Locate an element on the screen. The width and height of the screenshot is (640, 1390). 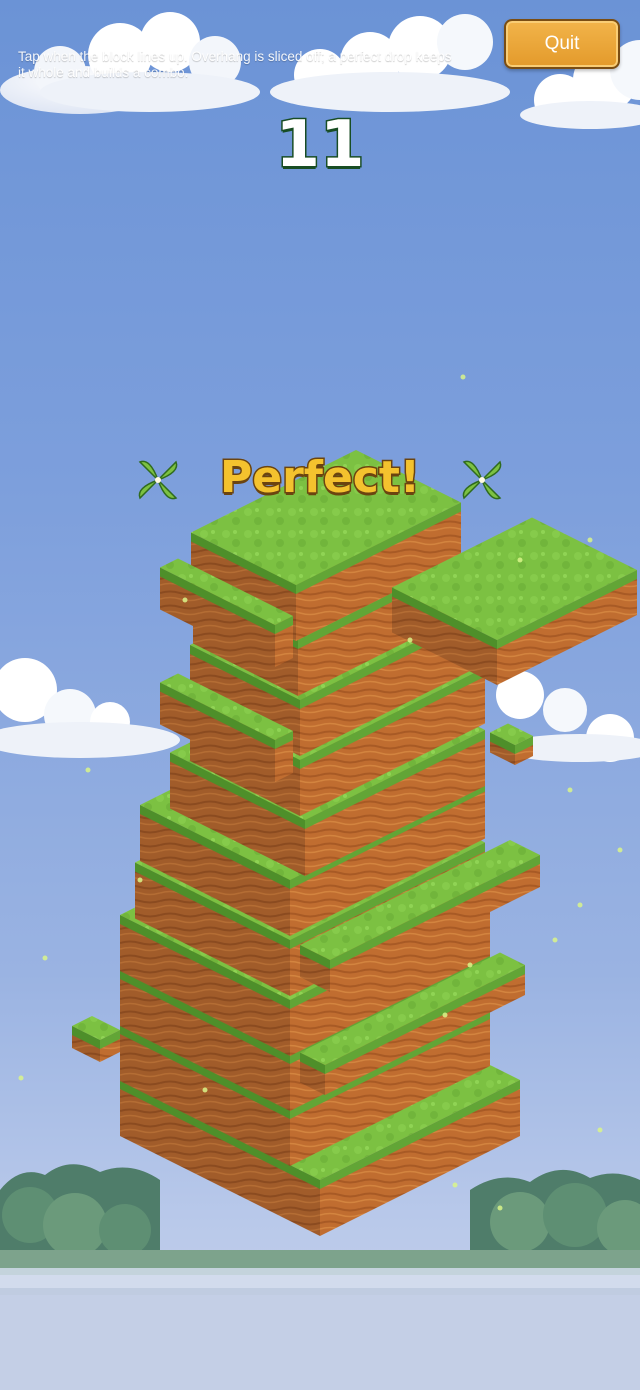
score-counter: 11 is located at coordinates (320, 145).